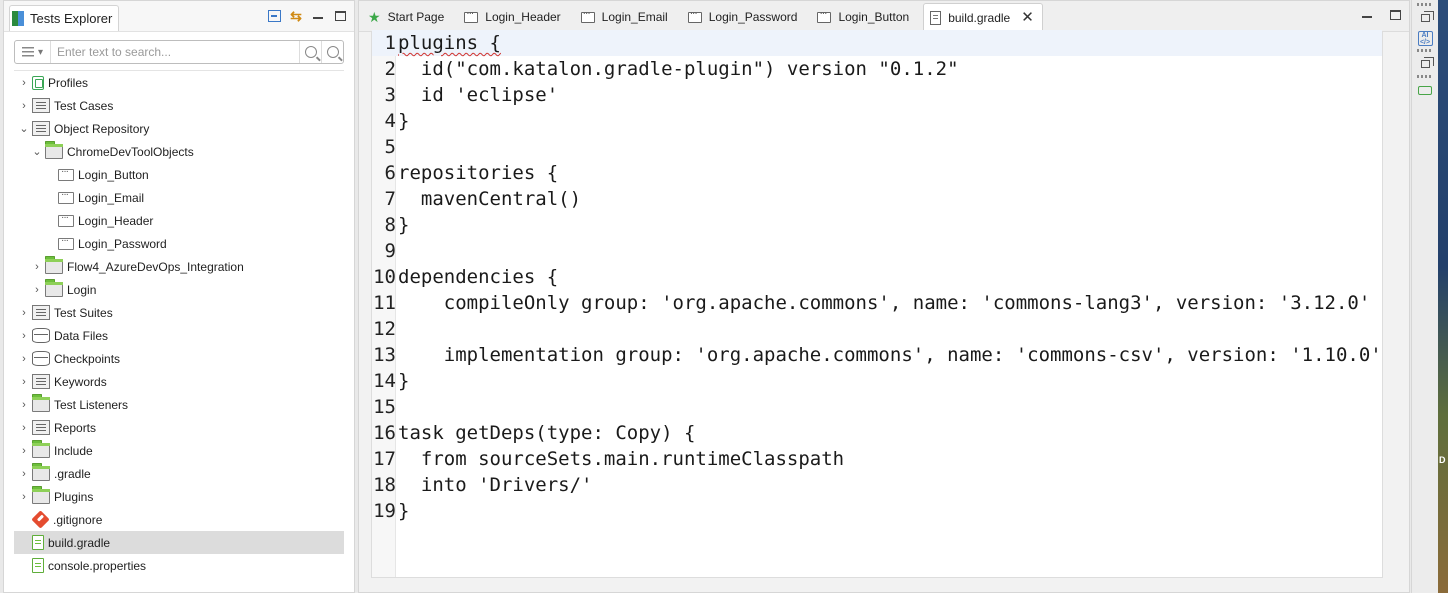 The width and height of the screenshot is (1448, 593). Describe the element at coordinates (747, 17) in the screenshot. I see `editor-tab: Login_Password` at that location.